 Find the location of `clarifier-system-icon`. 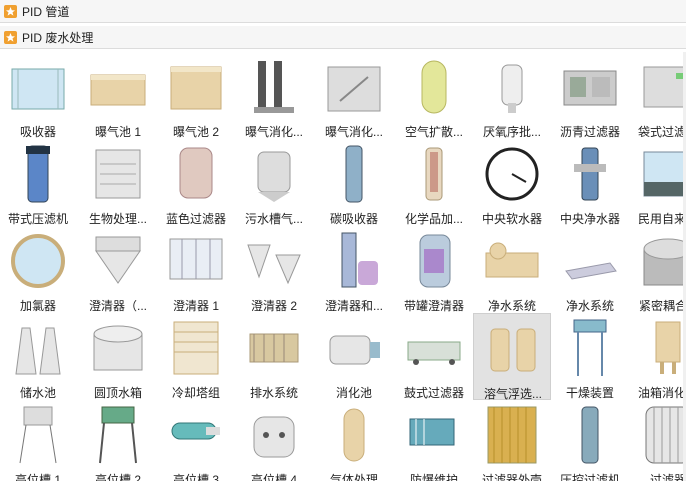

clarifier-system-icon is located at coordinates (359, 260).